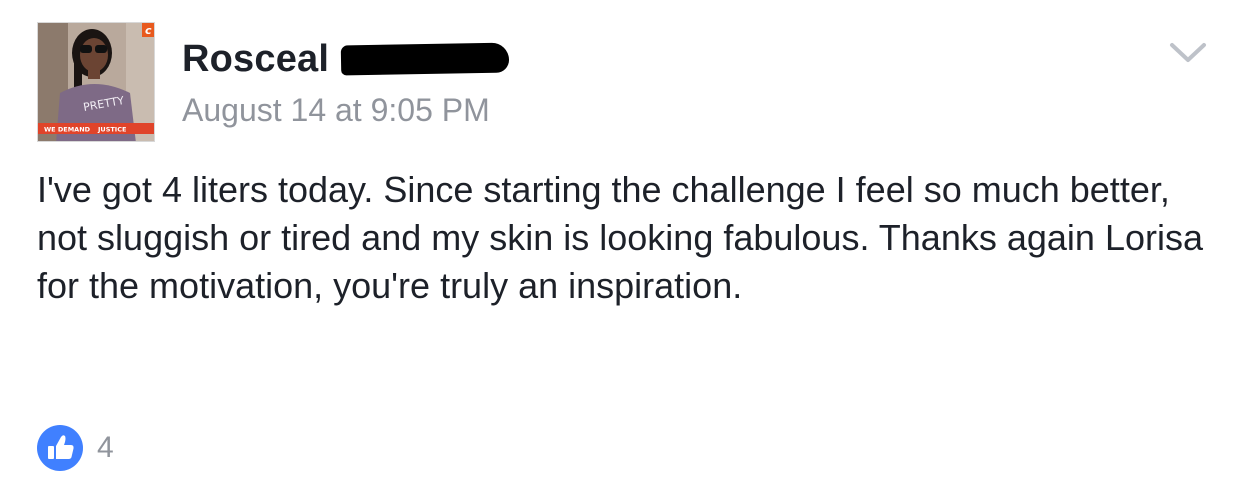 The height and width of the screenshot is (477, 1242). I want to click on avatar-logo-letter: c, so click(148, 30).